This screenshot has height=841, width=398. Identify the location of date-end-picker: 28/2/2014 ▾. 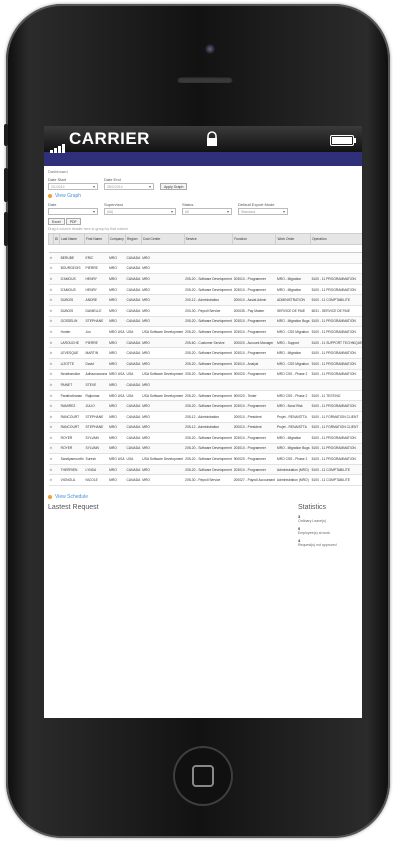
(129, 186).